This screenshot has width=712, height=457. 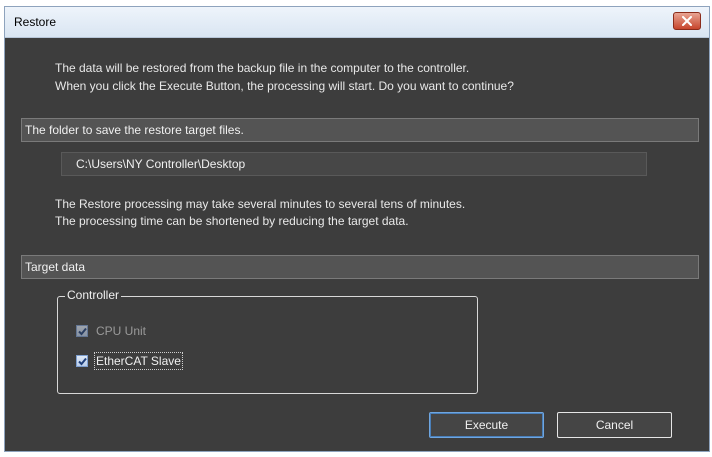 I want to click on cpu-unit-label: CPU Unit, so click(x=121, y=331).